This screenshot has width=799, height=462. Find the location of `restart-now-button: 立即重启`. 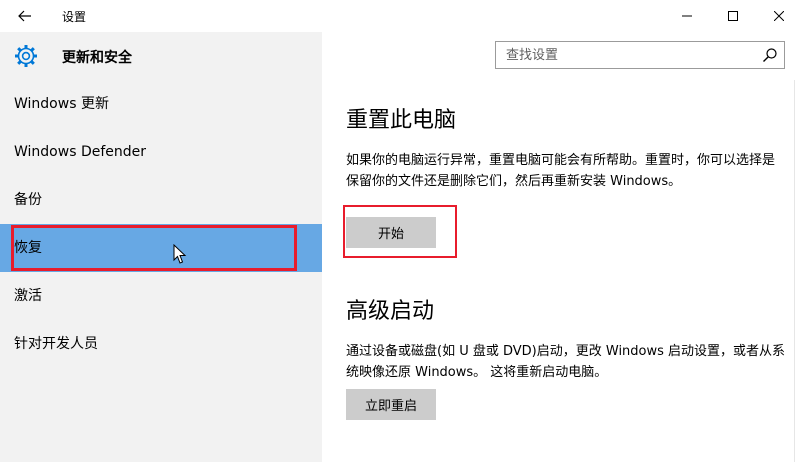

restart-now-button: 立即重启 is located at coordinates (391, 404).